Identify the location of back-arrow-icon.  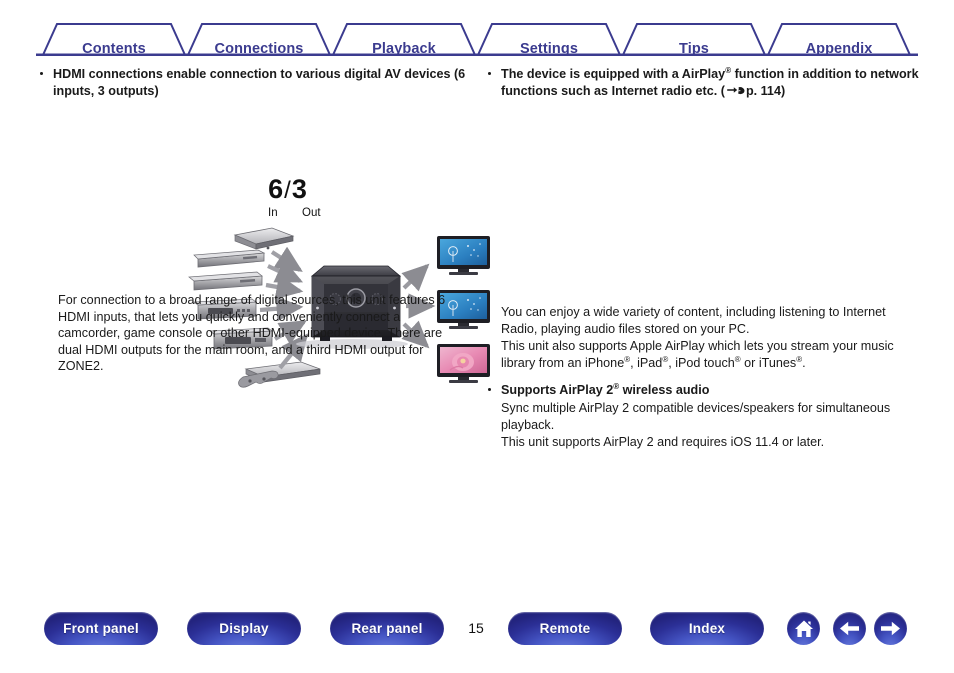
(849, 628).